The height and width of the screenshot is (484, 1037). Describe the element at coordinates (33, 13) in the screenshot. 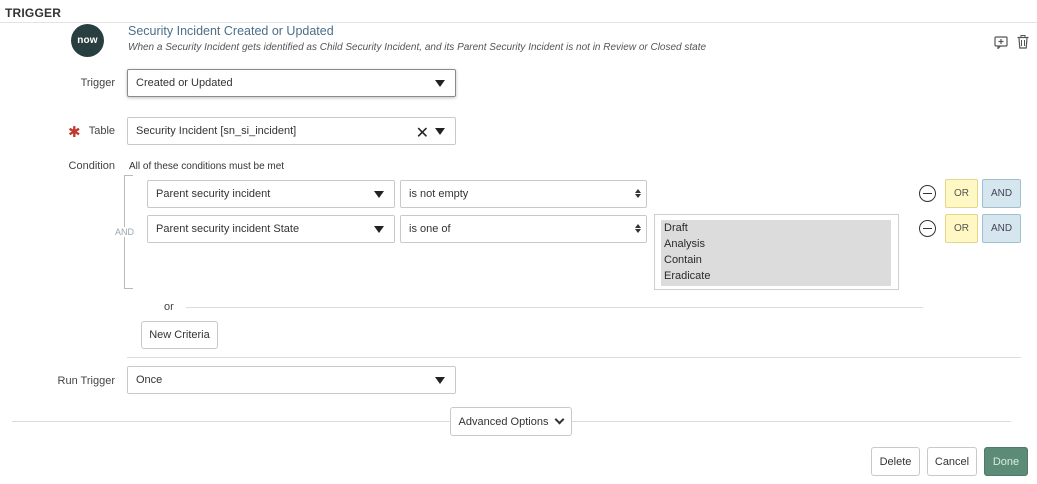

I see `section-label: TRIGGER` at that location.